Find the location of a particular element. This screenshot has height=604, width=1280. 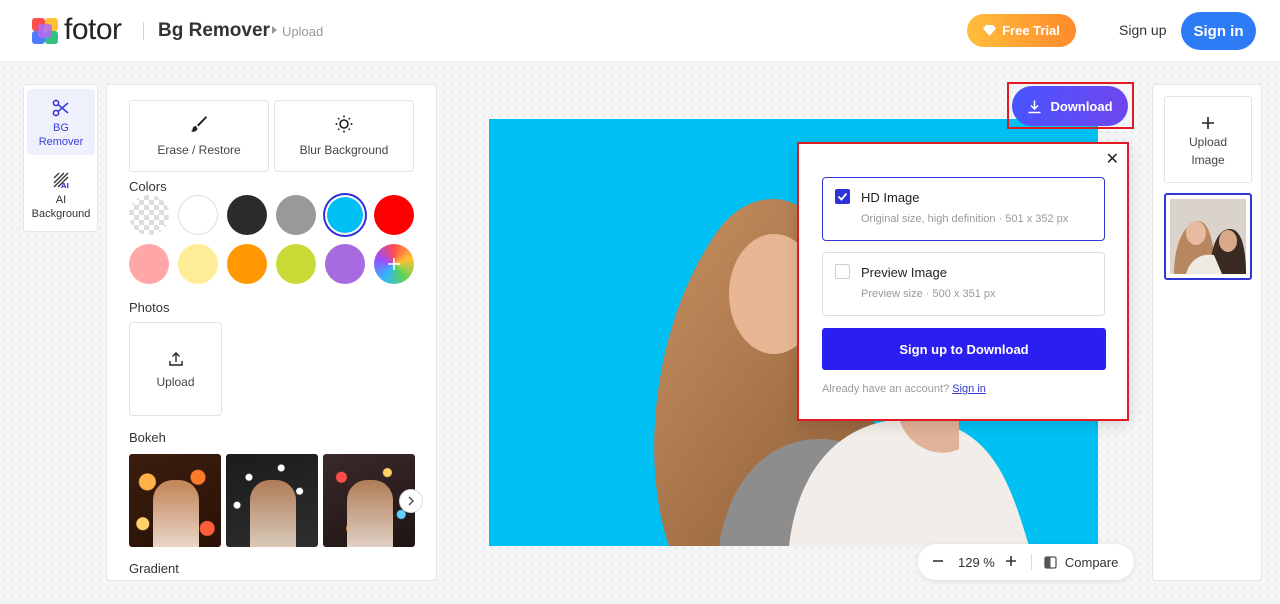

checkmark-icon is located at coordinates (842, 196).